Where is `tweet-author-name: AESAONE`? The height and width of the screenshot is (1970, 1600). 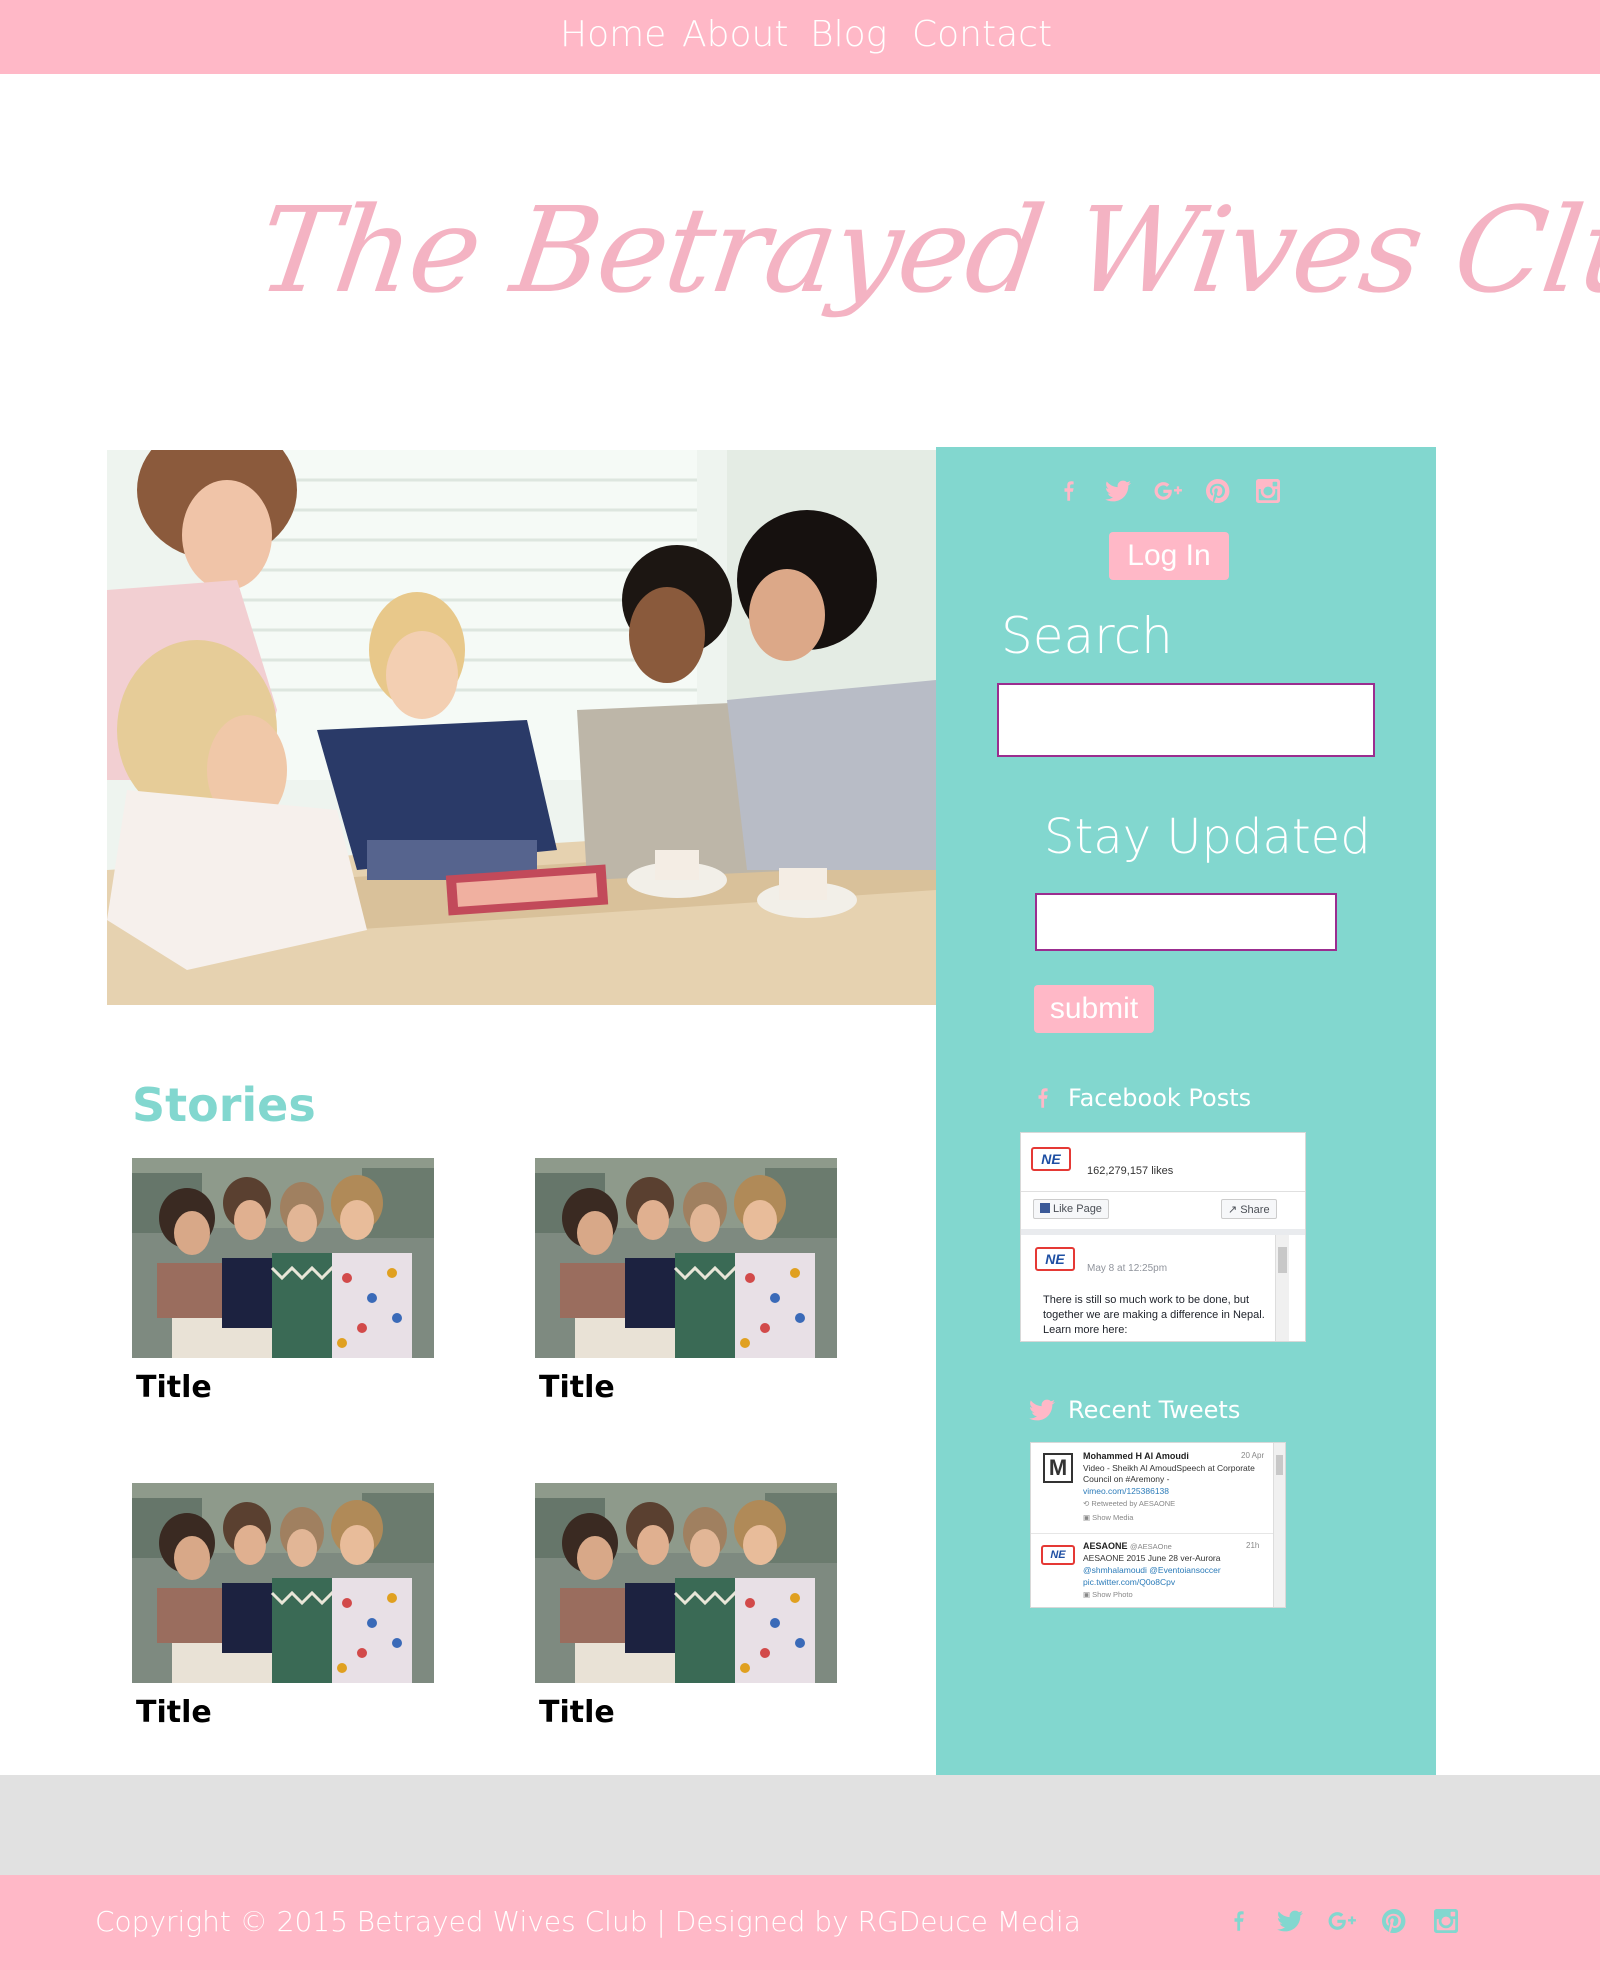
tweet-author-name: AESAONE is located at coordinates (1105, 1546).